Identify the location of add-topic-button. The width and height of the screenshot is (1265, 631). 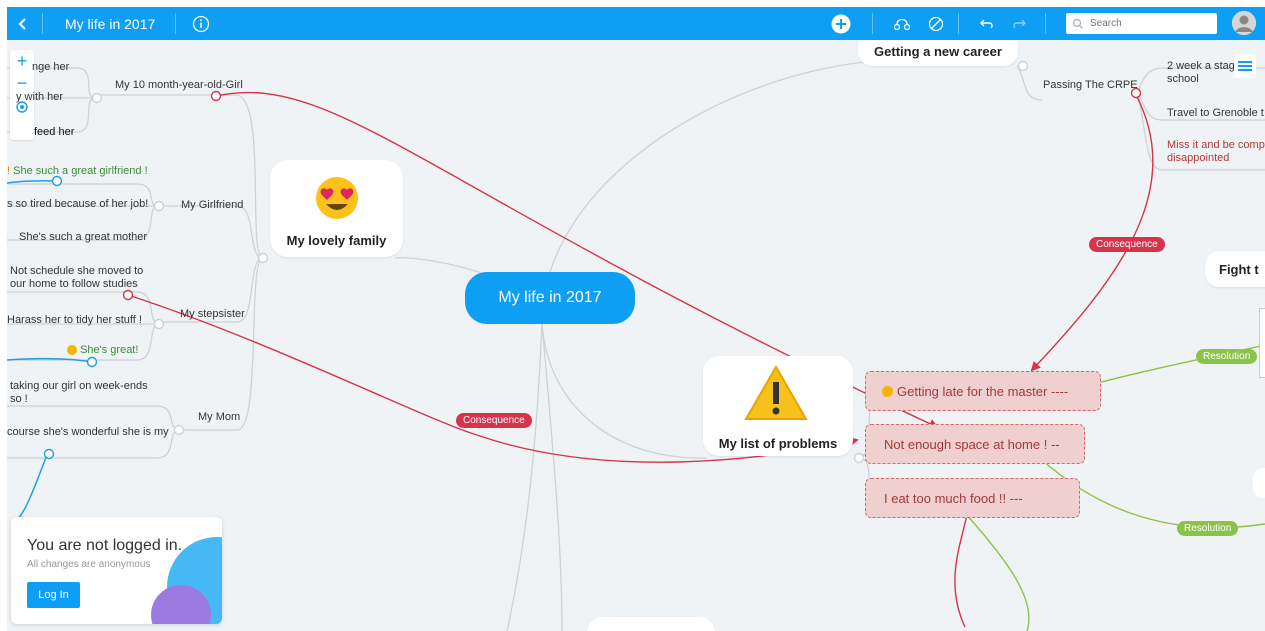
(841, 23).